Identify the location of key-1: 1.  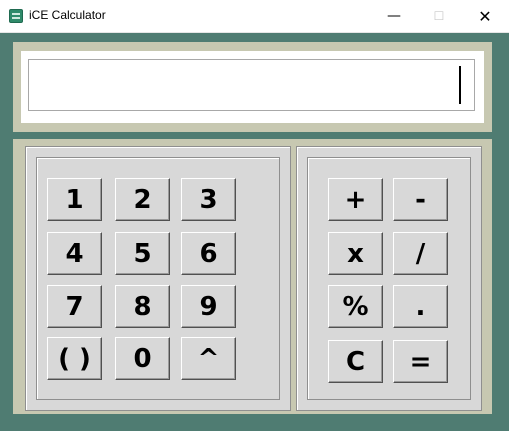
(74, 199).